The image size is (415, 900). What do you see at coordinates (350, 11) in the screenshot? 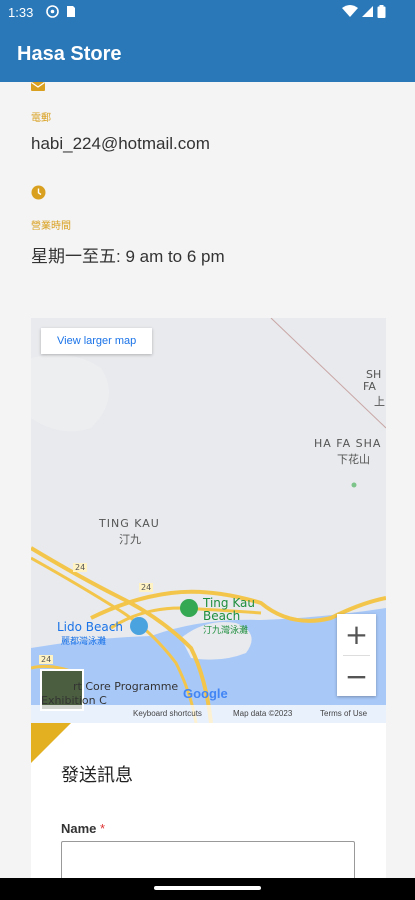
I see `wifi-icon` at bounding box center [350, 11].